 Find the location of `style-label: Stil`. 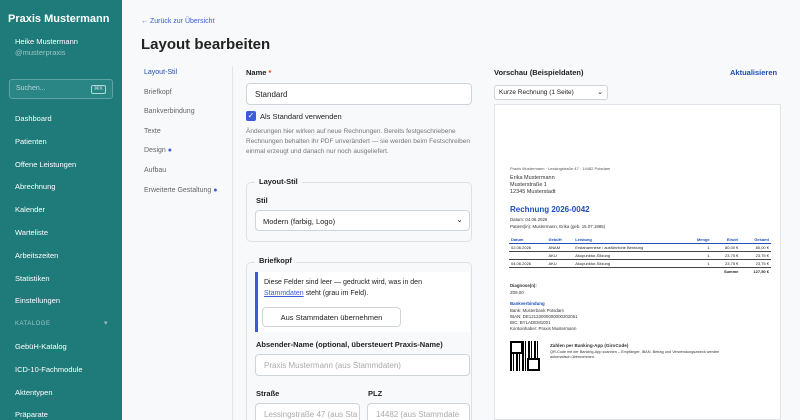

style-label: Stil is located at coordinates (262, 200).